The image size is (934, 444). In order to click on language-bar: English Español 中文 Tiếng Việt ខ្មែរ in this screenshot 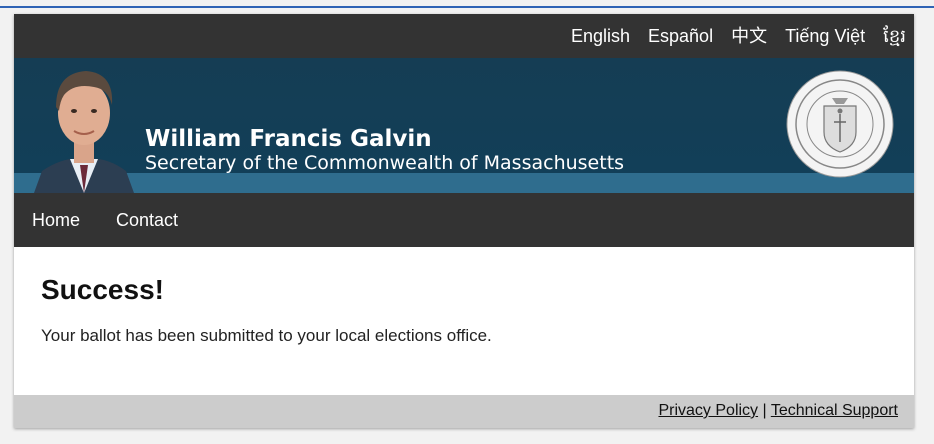, I will do `click(464, 36)`.